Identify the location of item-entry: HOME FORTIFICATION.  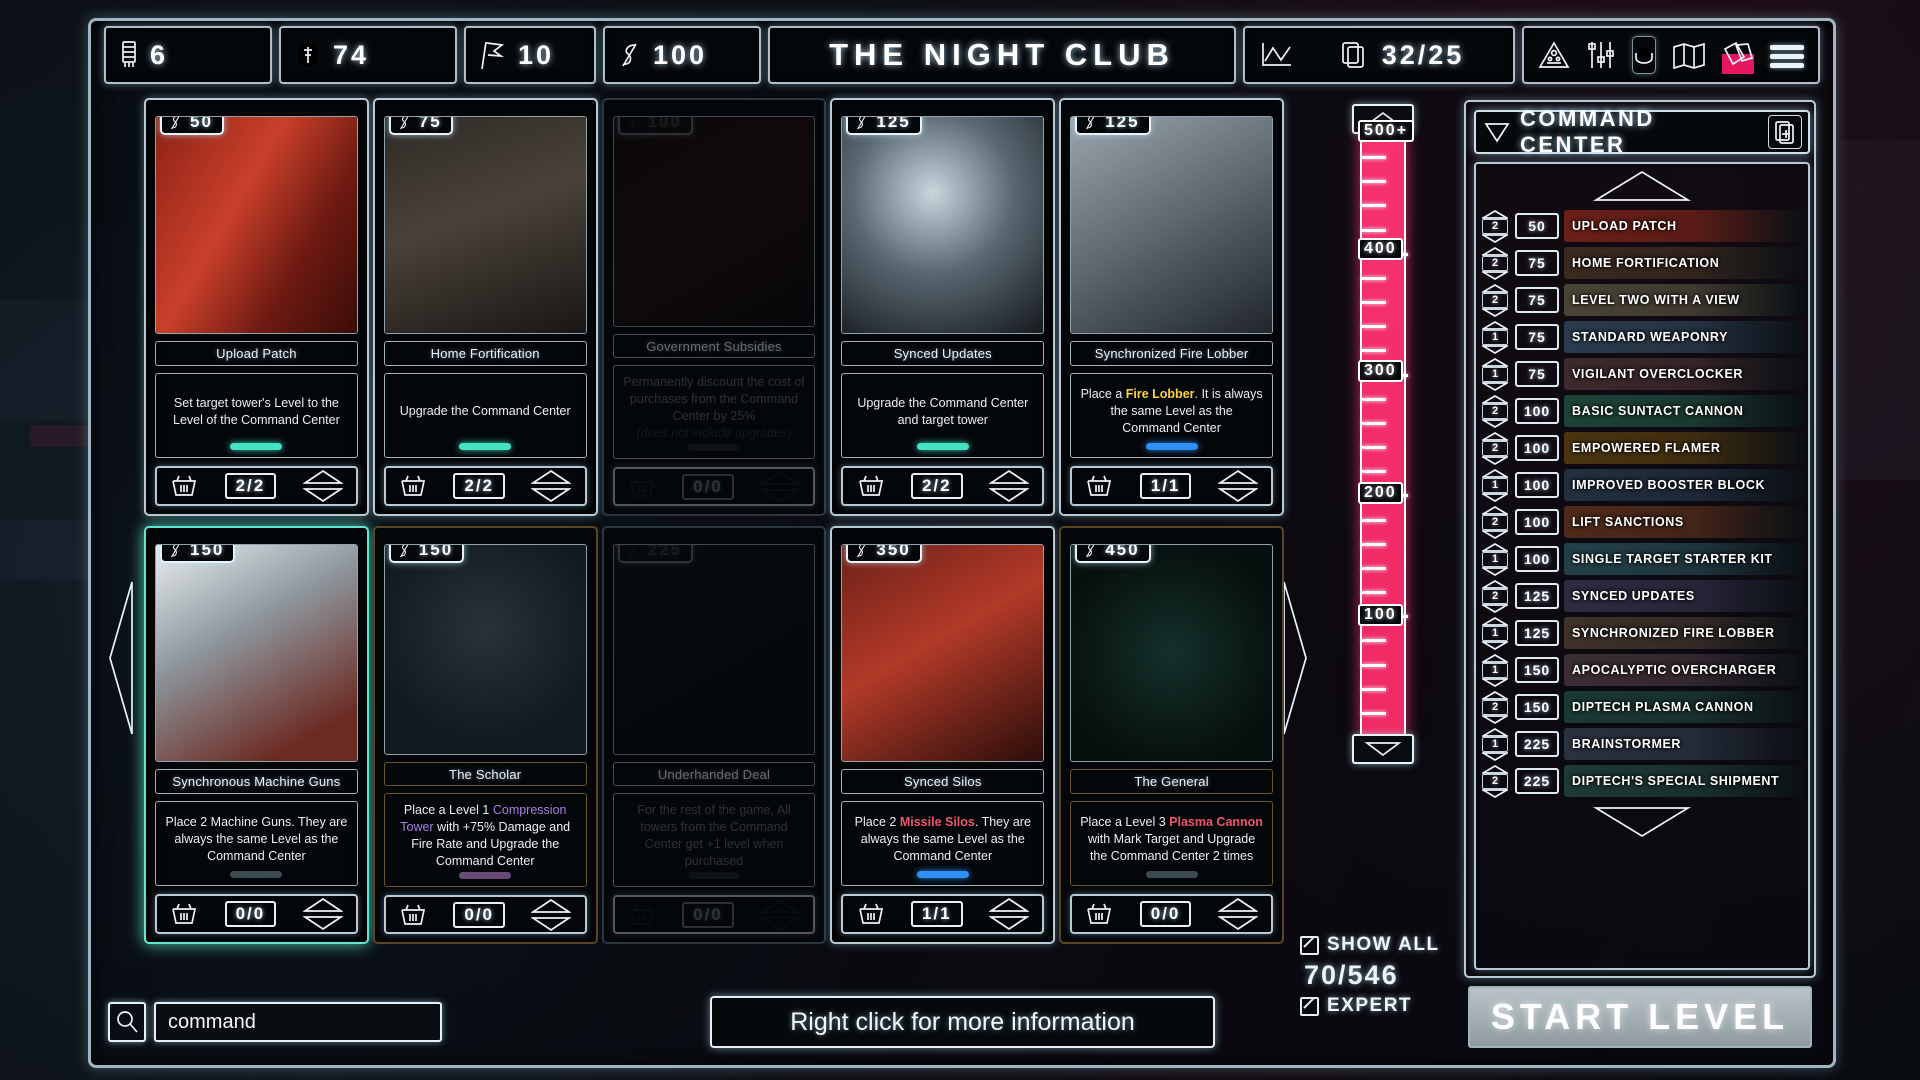
(1684, 263).